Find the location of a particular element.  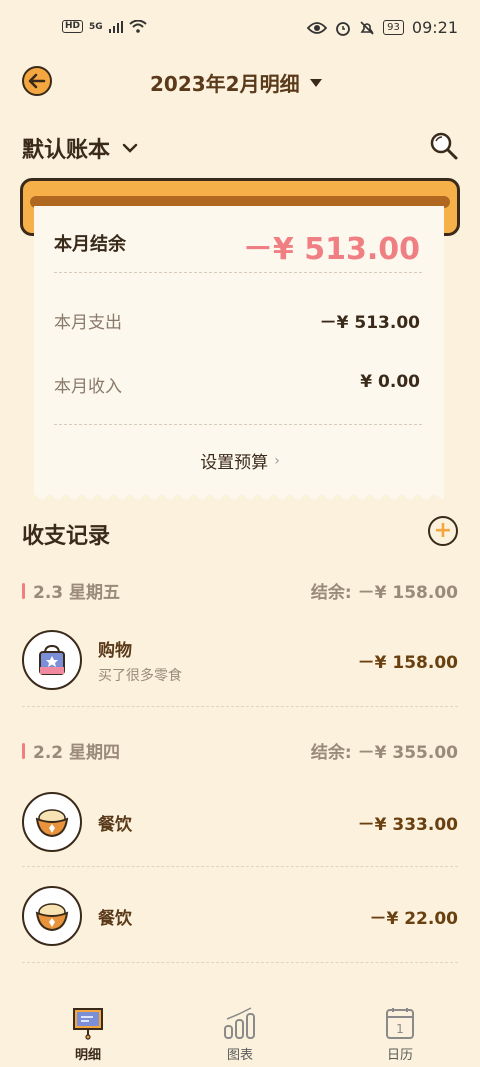

day-header: 2.3 星期五 结余: －¥ 158.00 is located at coordinates (240, 590).